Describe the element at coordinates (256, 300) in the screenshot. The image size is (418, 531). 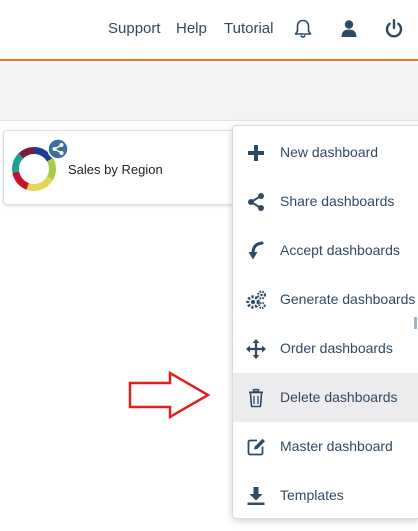
I see `gears-icon` at that location.